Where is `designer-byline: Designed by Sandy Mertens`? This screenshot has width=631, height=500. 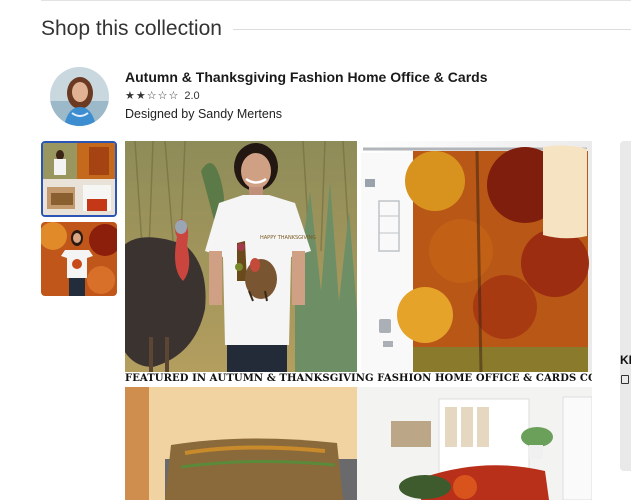
designer-byline: Designed by Sandy Mertens is located at coordinates (203, 114).